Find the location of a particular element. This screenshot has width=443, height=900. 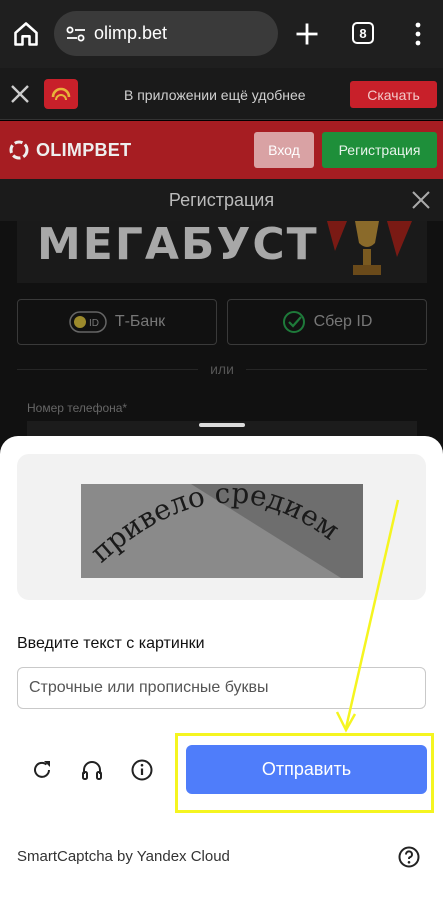

olimpbet-logo-icon is located at coordinates (19, 150).